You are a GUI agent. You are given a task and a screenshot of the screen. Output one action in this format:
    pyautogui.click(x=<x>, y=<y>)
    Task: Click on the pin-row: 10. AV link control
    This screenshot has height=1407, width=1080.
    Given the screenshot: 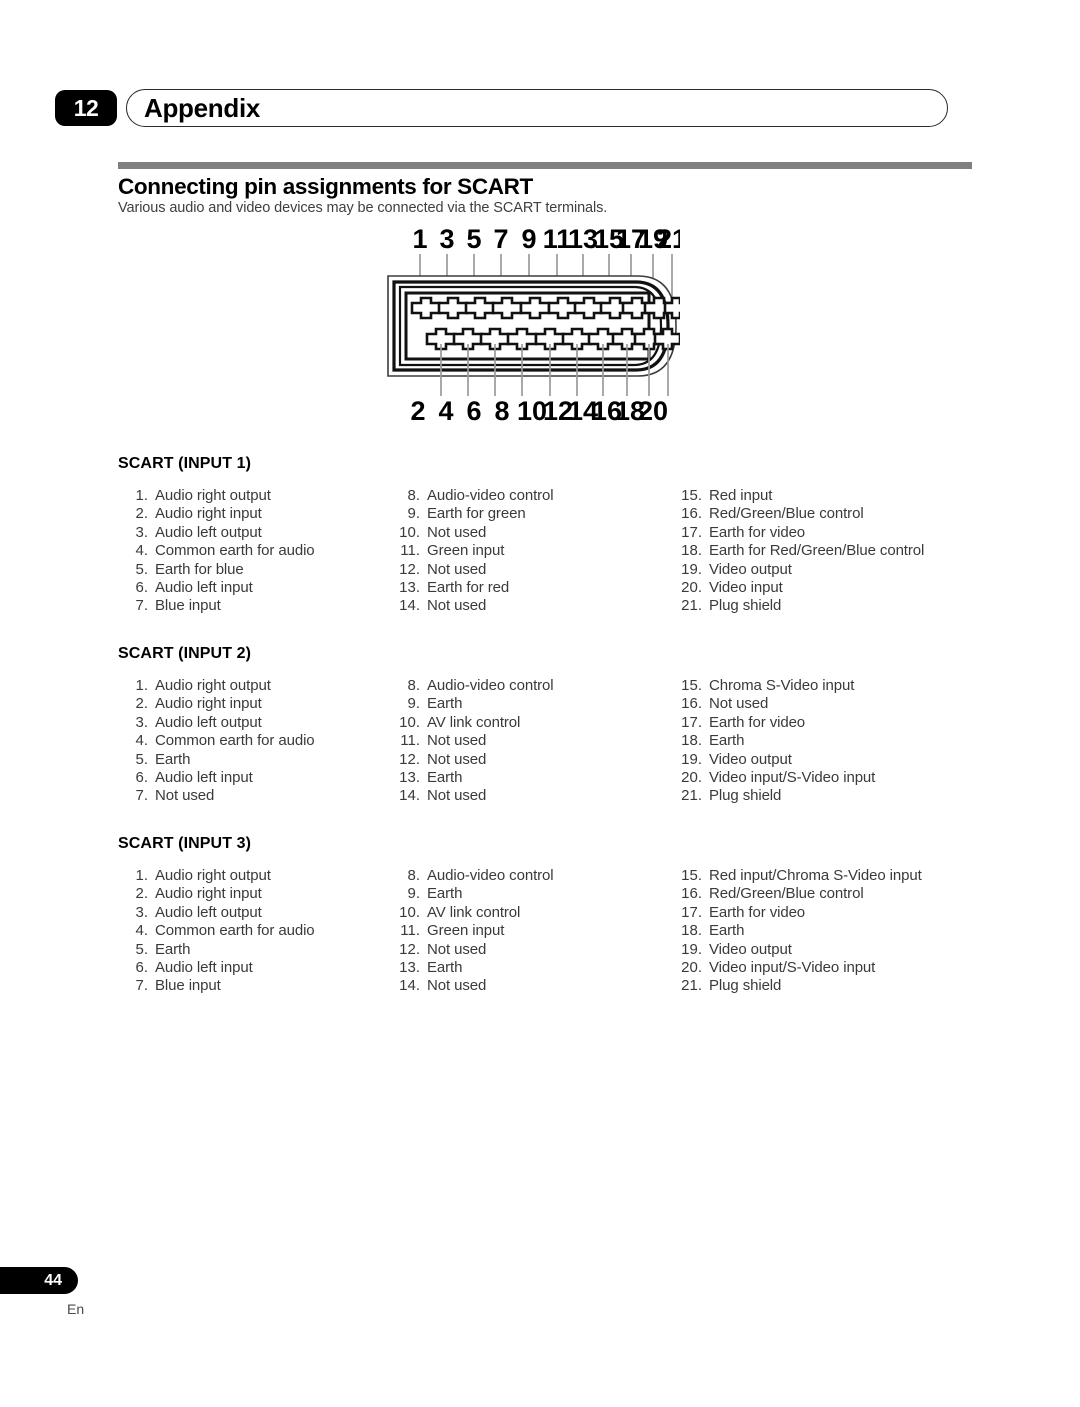 What is the action you would take?
    pyautogui.click(x=472, y=723)
    